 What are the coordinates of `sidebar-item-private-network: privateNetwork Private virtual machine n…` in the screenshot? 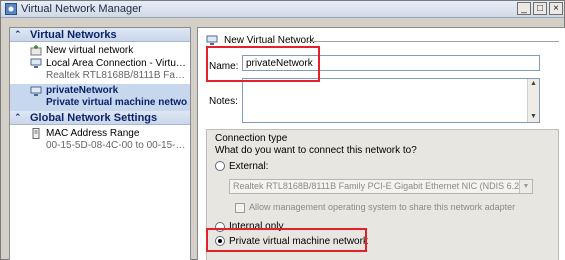 It's located at (100, 97).